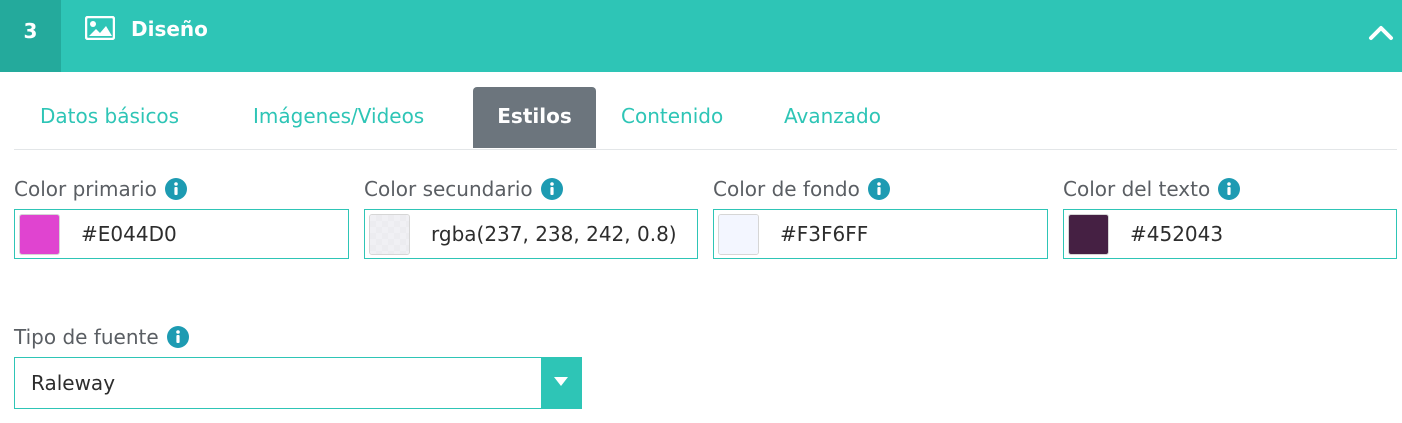 This screenshot has height=423, width=1402. I want to click on primary-color-swatch, so click(39, 234).